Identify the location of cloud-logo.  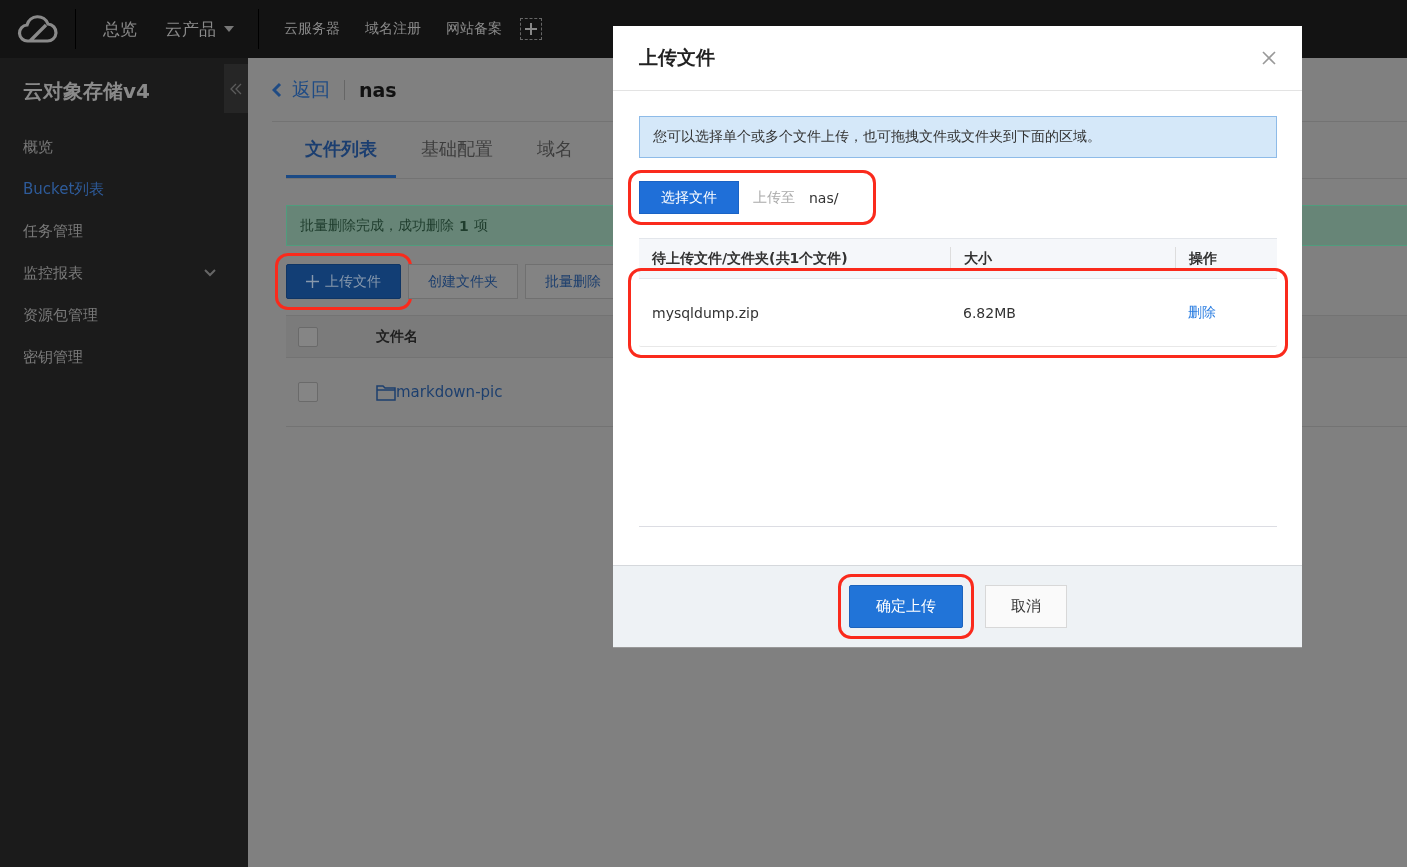
(37, 29).